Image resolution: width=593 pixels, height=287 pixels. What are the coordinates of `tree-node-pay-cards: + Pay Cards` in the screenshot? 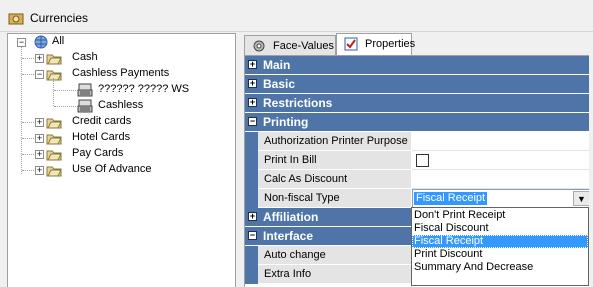 It's located at (116, 154).